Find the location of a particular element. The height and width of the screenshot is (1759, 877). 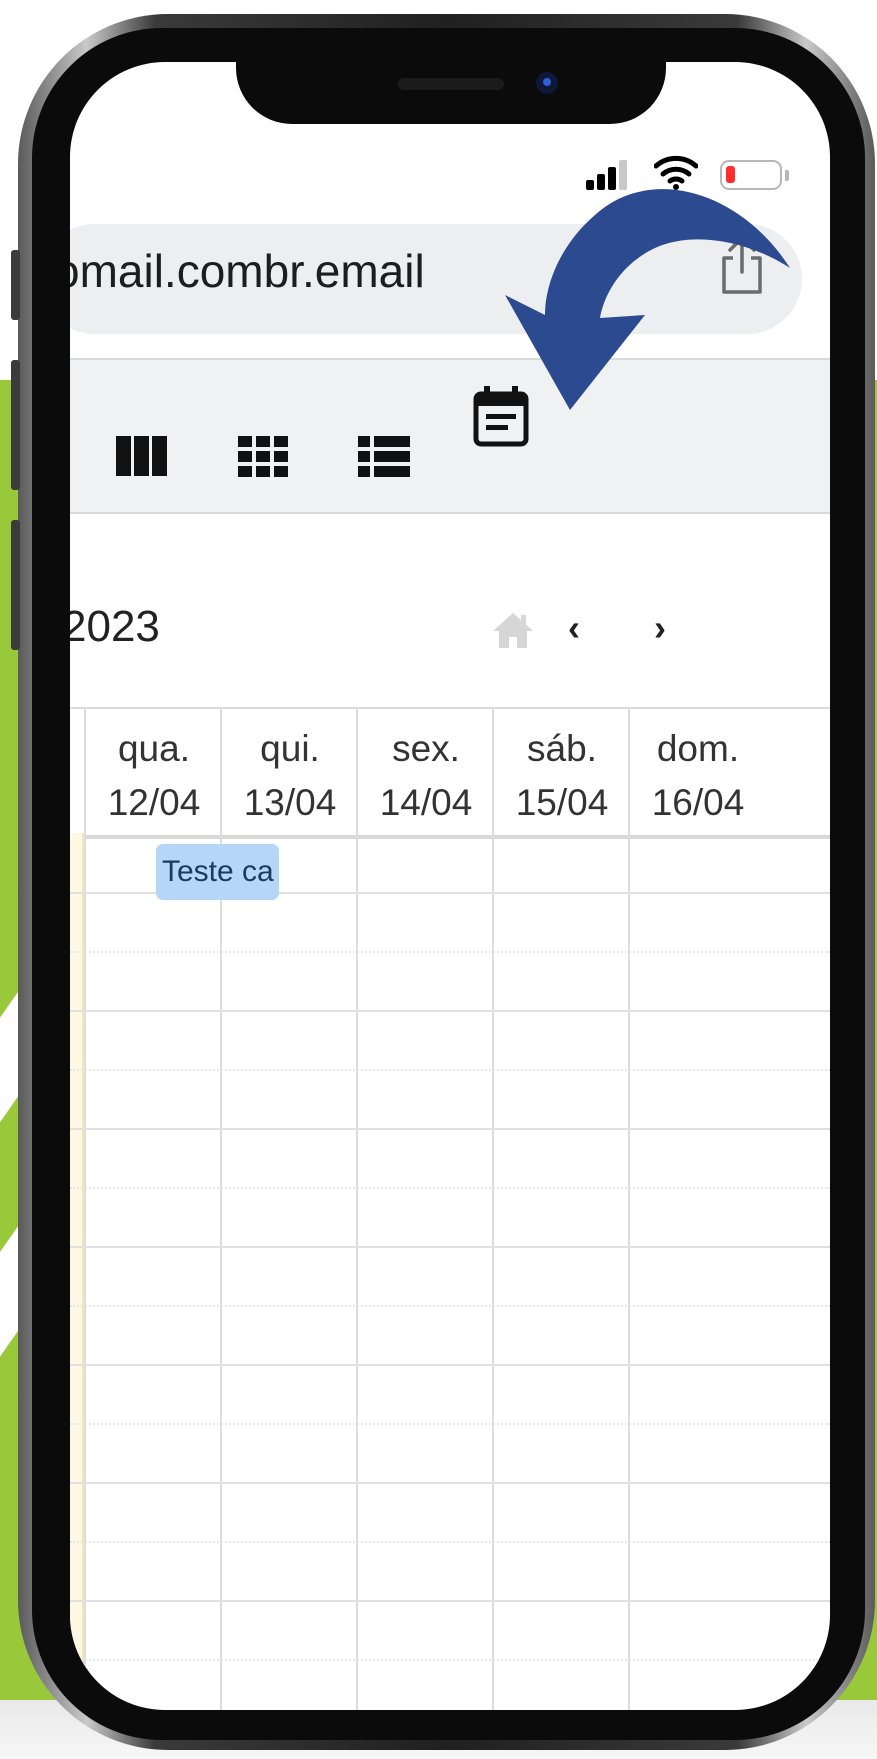

day-weekday: qui. is located at coordinates (290, 748).